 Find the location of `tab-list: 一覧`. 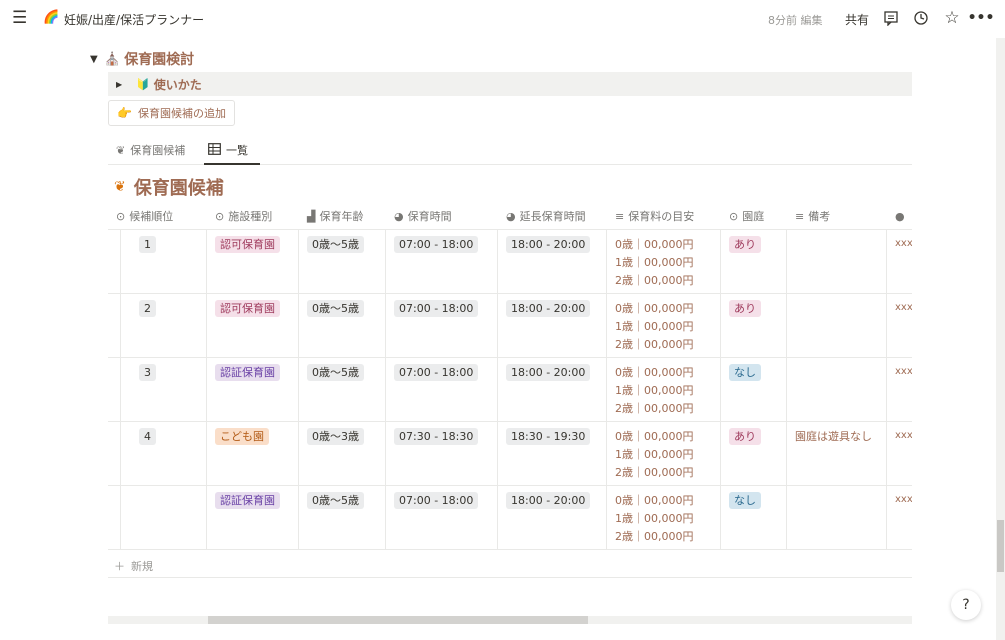

tab-list: 一覧 is located at coordinates (228, 150).